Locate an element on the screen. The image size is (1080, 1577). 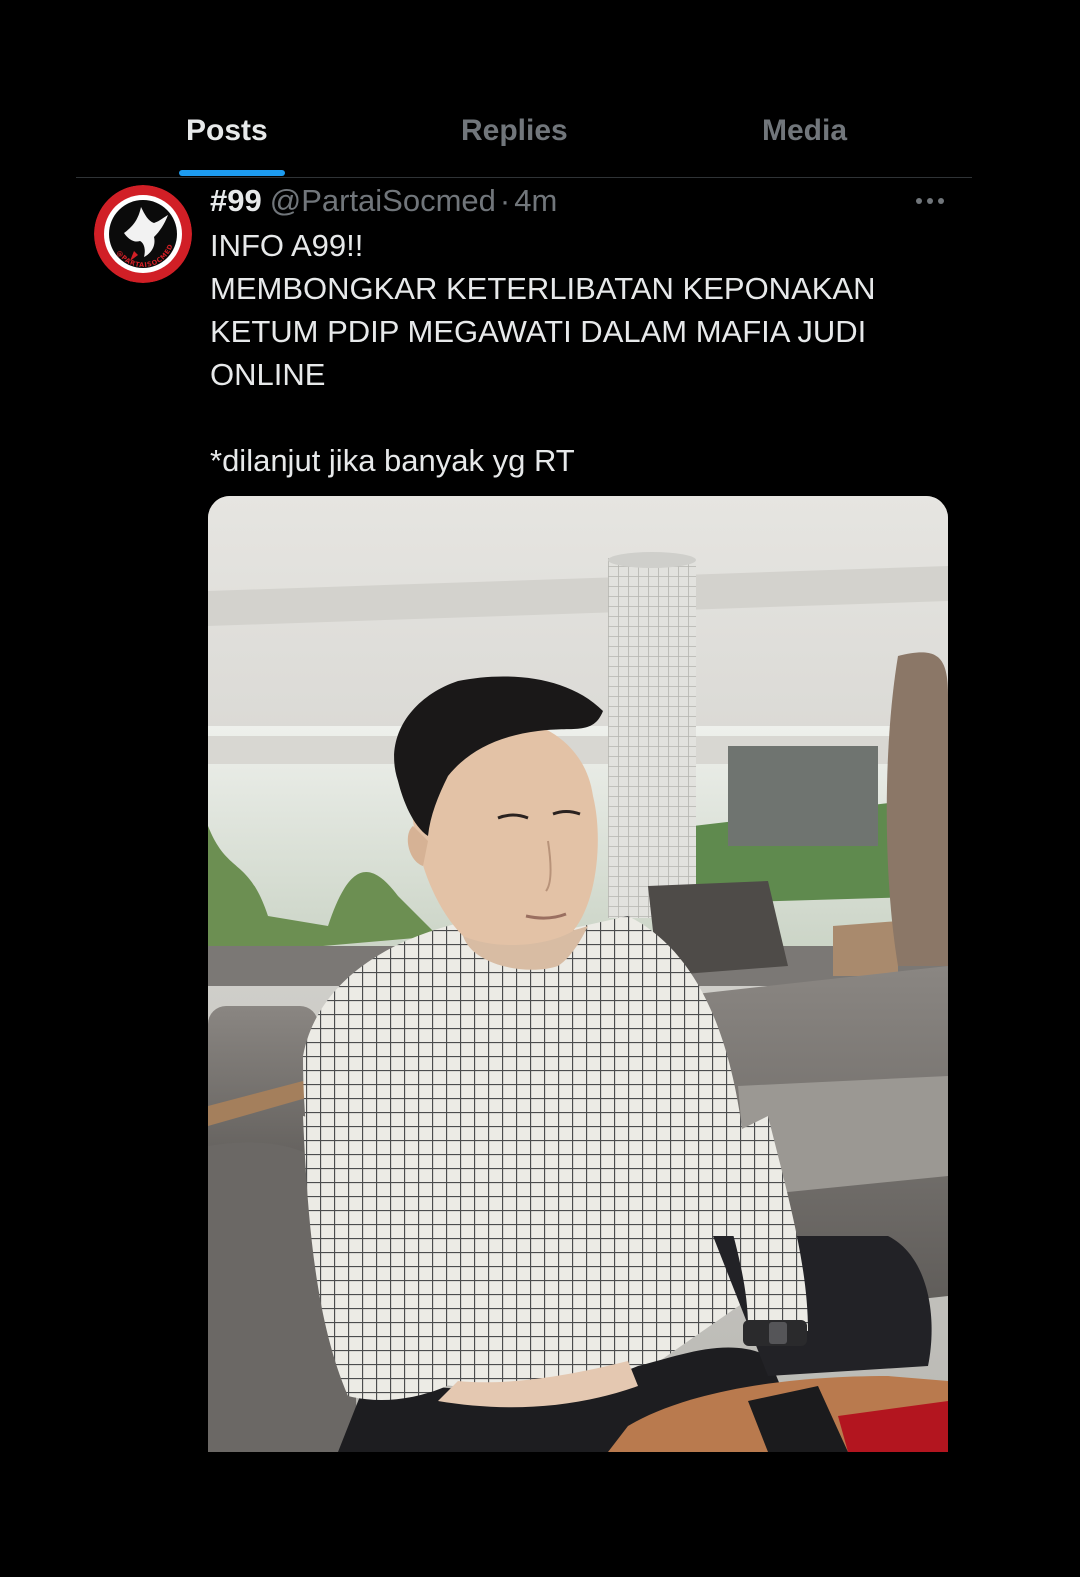
tweet-text-line: ONLINE is located at coordinates (268, 374).